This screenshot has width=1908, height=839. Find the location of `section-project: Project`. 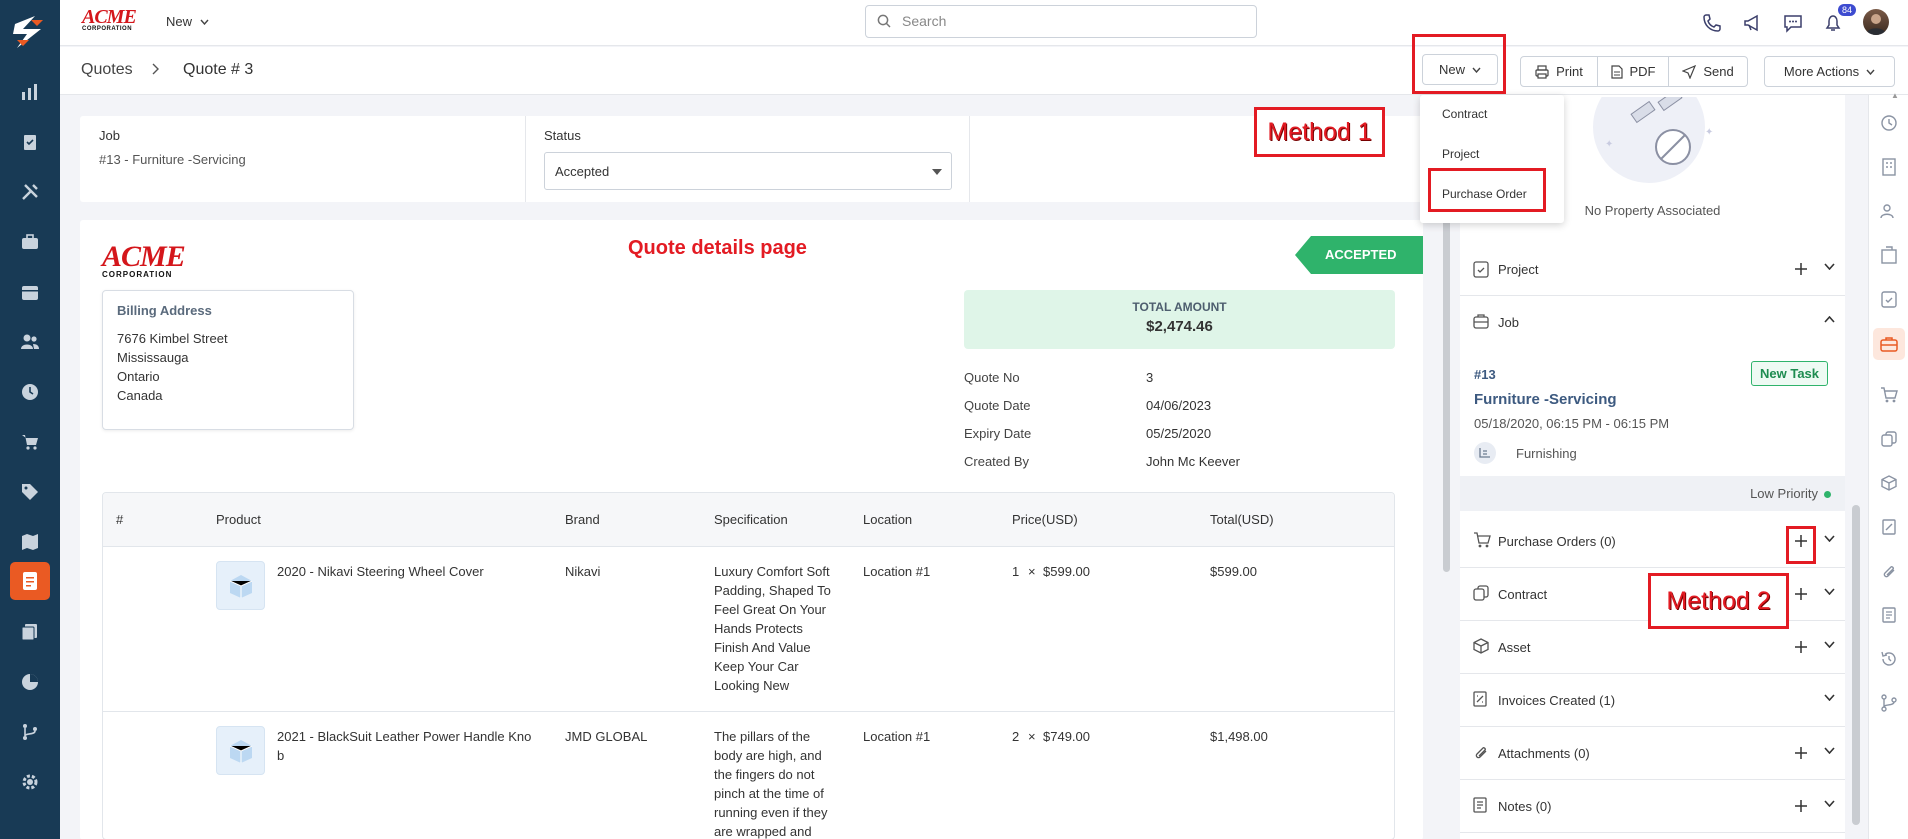

section-project: Project is located at coordinates (1652, 269).